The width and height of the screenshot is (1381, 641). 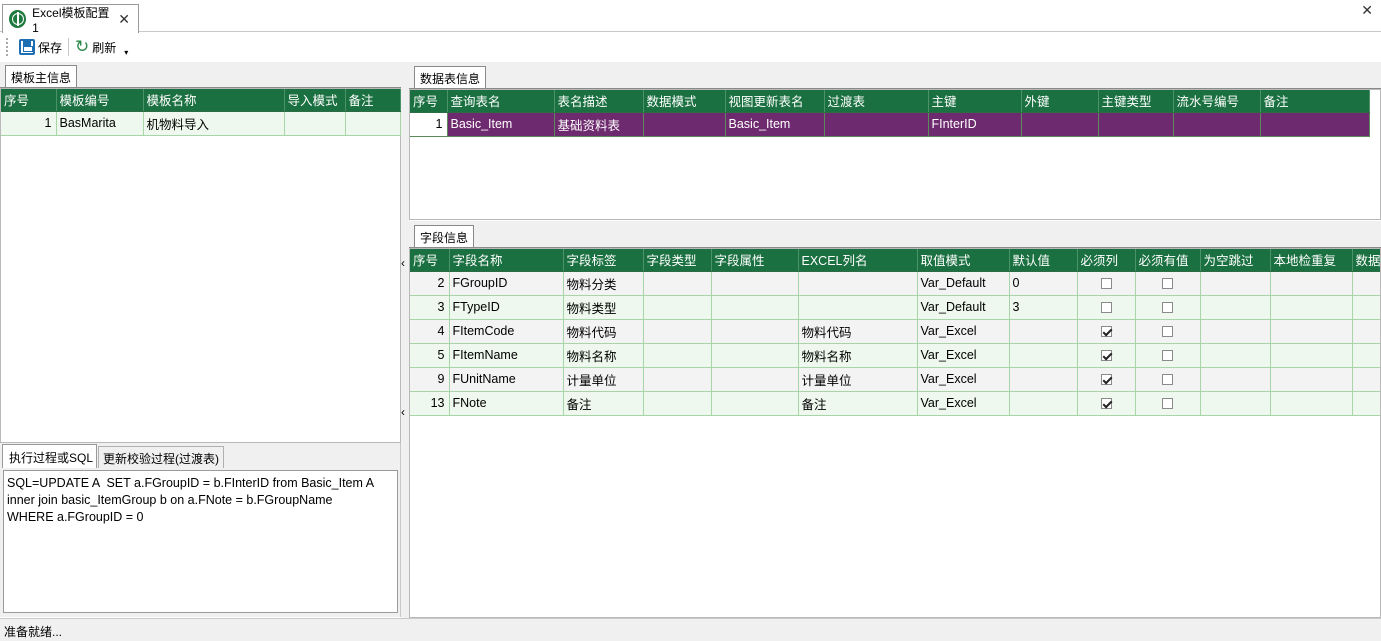 I want to click on window-close-icon: ✕, so click(x=1367, y=10).